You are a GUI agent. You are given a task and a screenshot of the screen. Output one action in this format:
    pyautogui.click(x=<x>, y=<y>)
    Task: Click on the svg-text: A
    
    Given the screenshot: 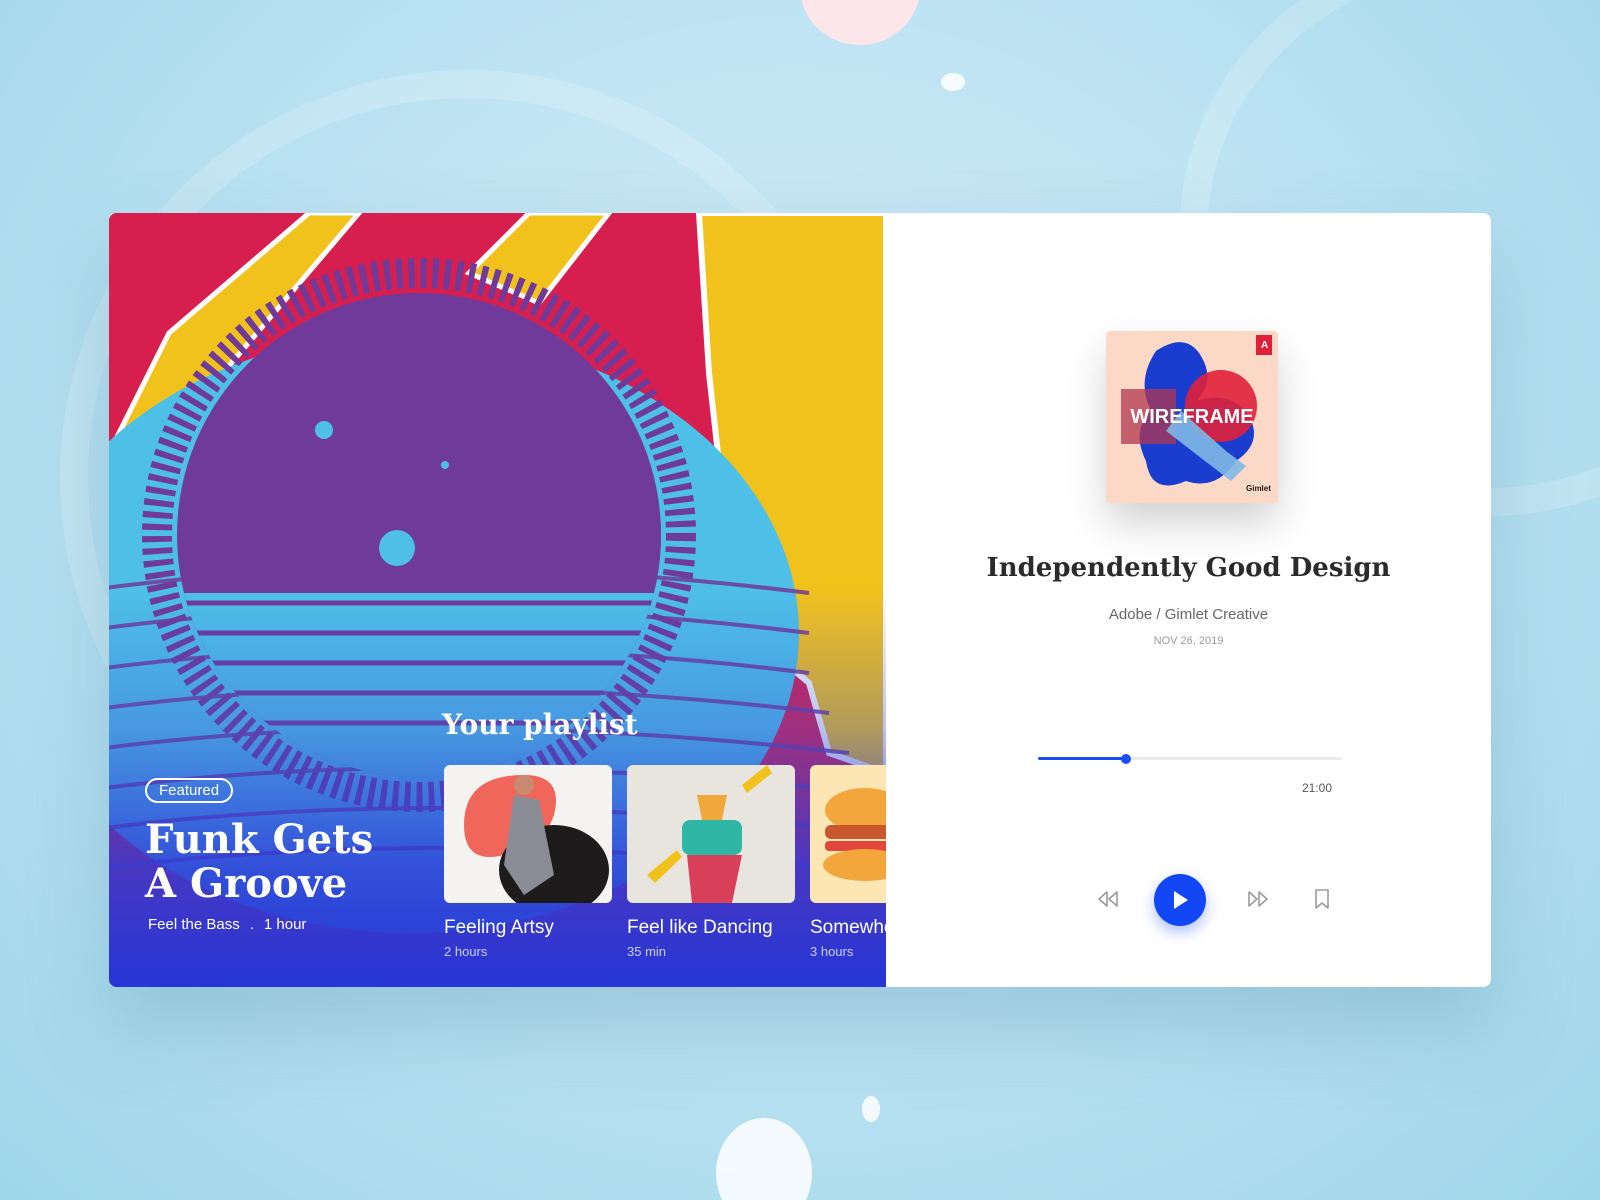 What is the action you would take?
    pyautogui.click(x=1264, y=345)
    